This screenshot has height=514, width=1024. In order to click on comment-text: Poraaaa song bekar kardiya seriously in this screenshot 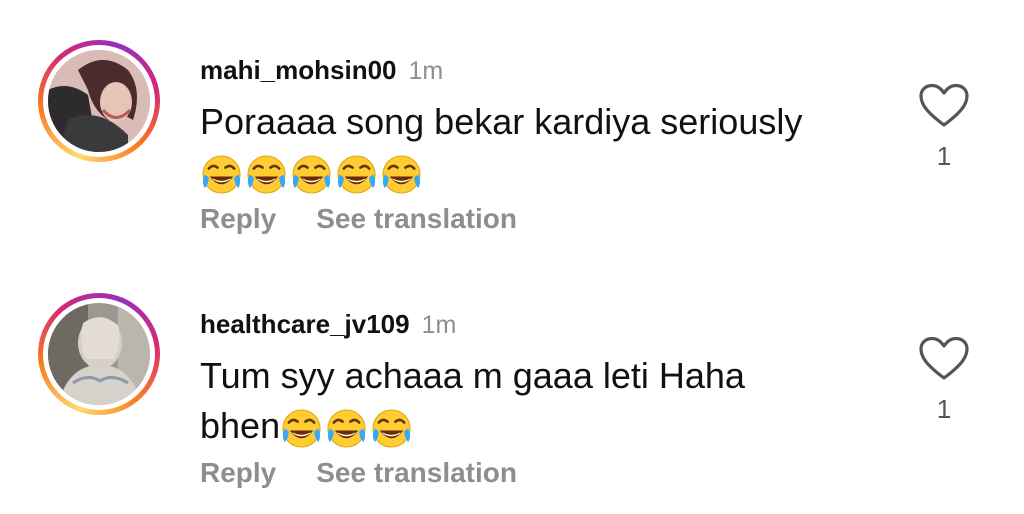, I will do `click(545, 147)`.